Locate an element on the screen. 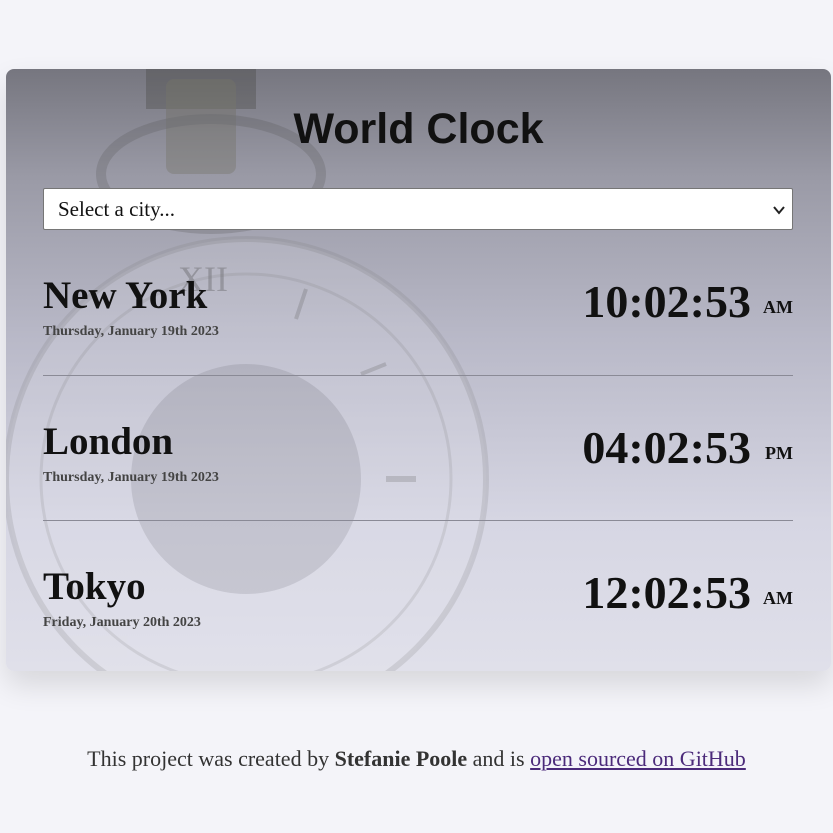 The width and height of the screenshot is (833, 833). city-time: 04:02:53 is located at coordinates (666, 447).